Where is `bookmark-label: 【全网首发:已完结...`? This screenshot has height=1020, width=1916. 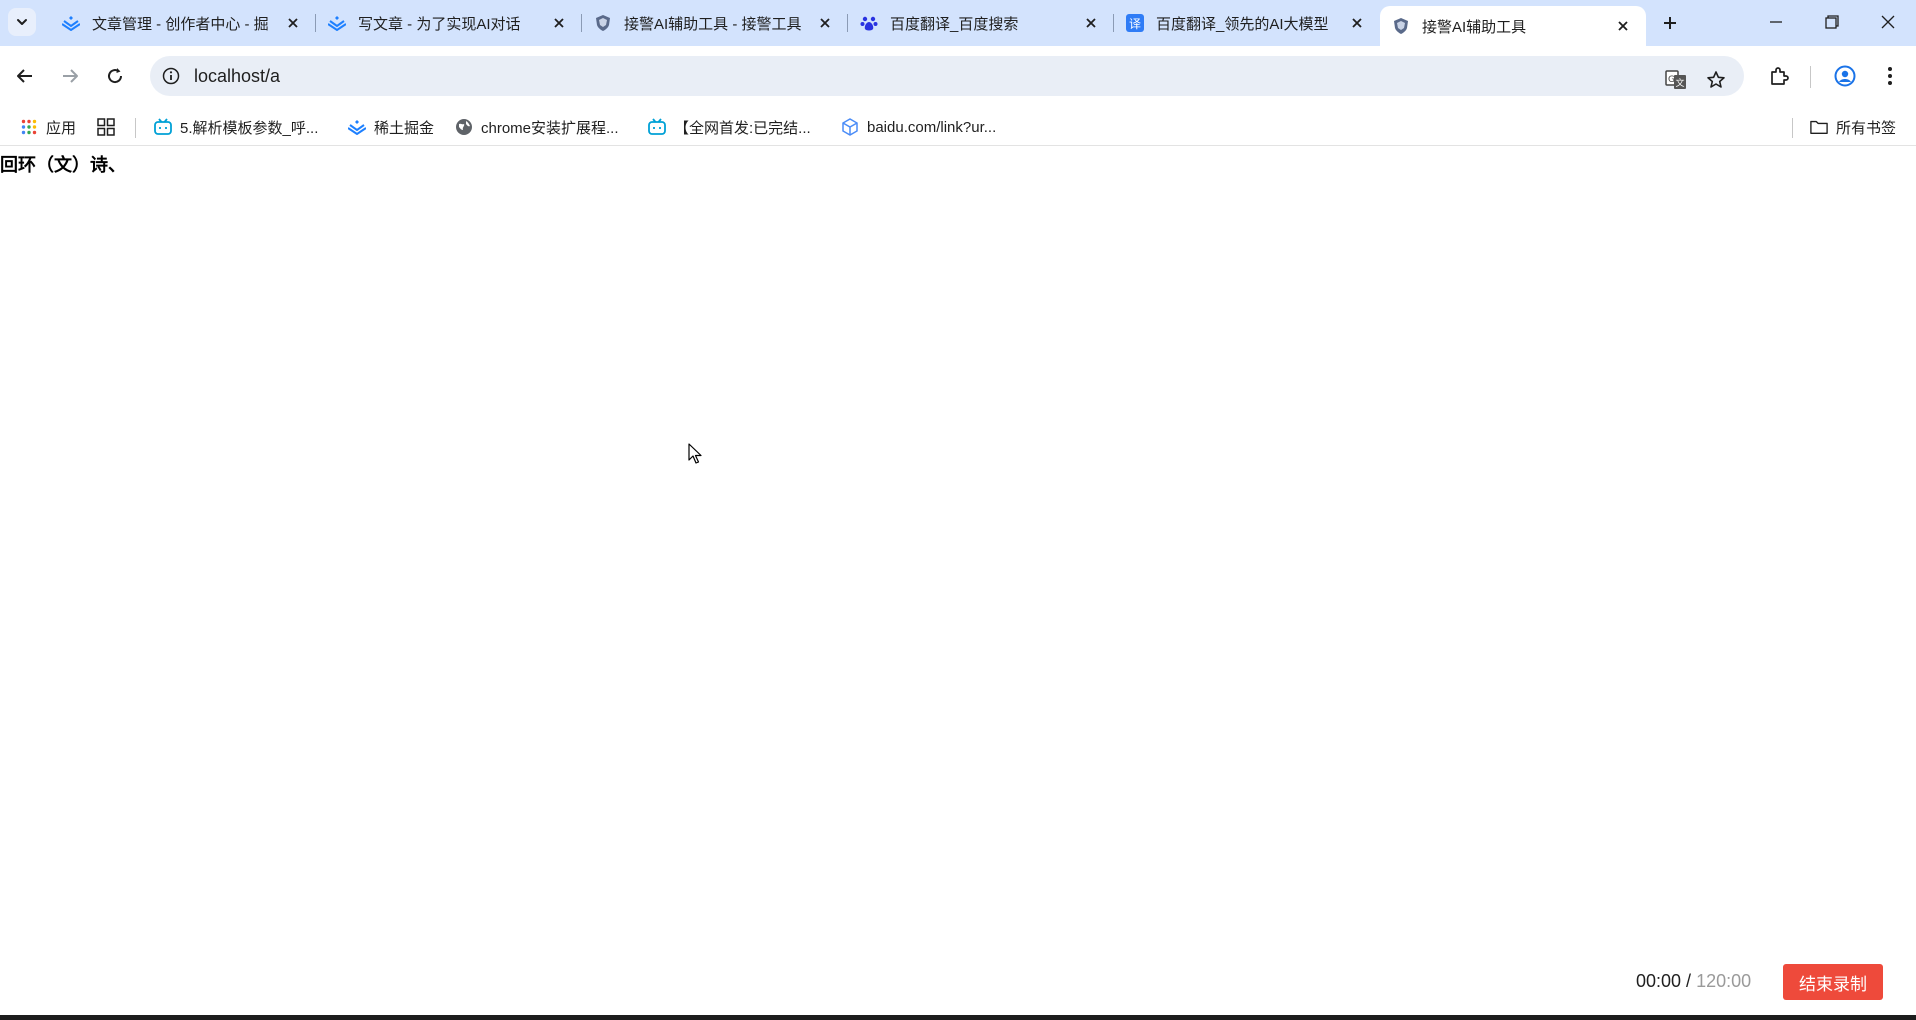
bookmark-label: 【全网首发:已完结... is located at coordinates (742, 128).